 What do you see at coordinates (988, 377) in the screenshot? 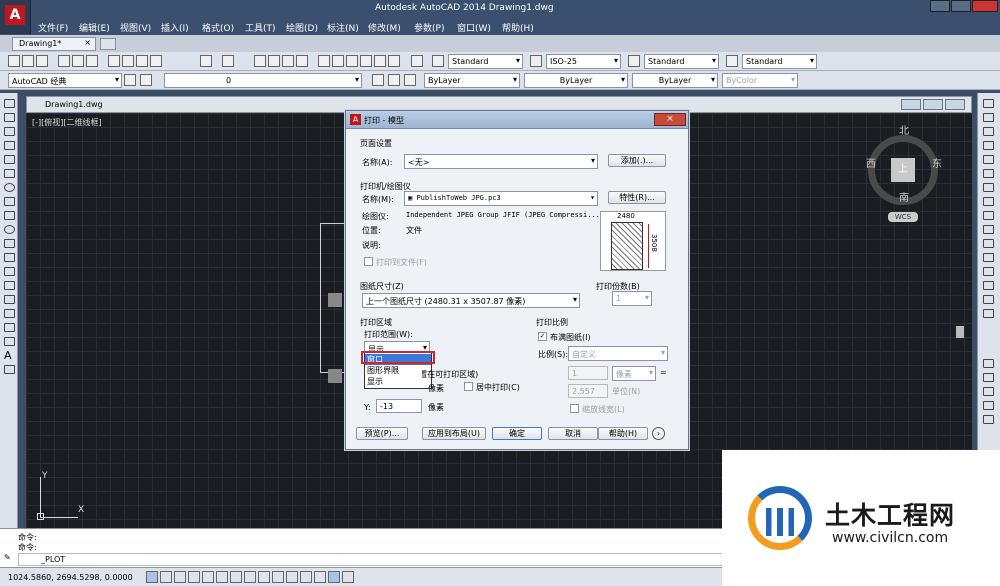
I see `bring-front-icon` at bounding box center [988, 377].